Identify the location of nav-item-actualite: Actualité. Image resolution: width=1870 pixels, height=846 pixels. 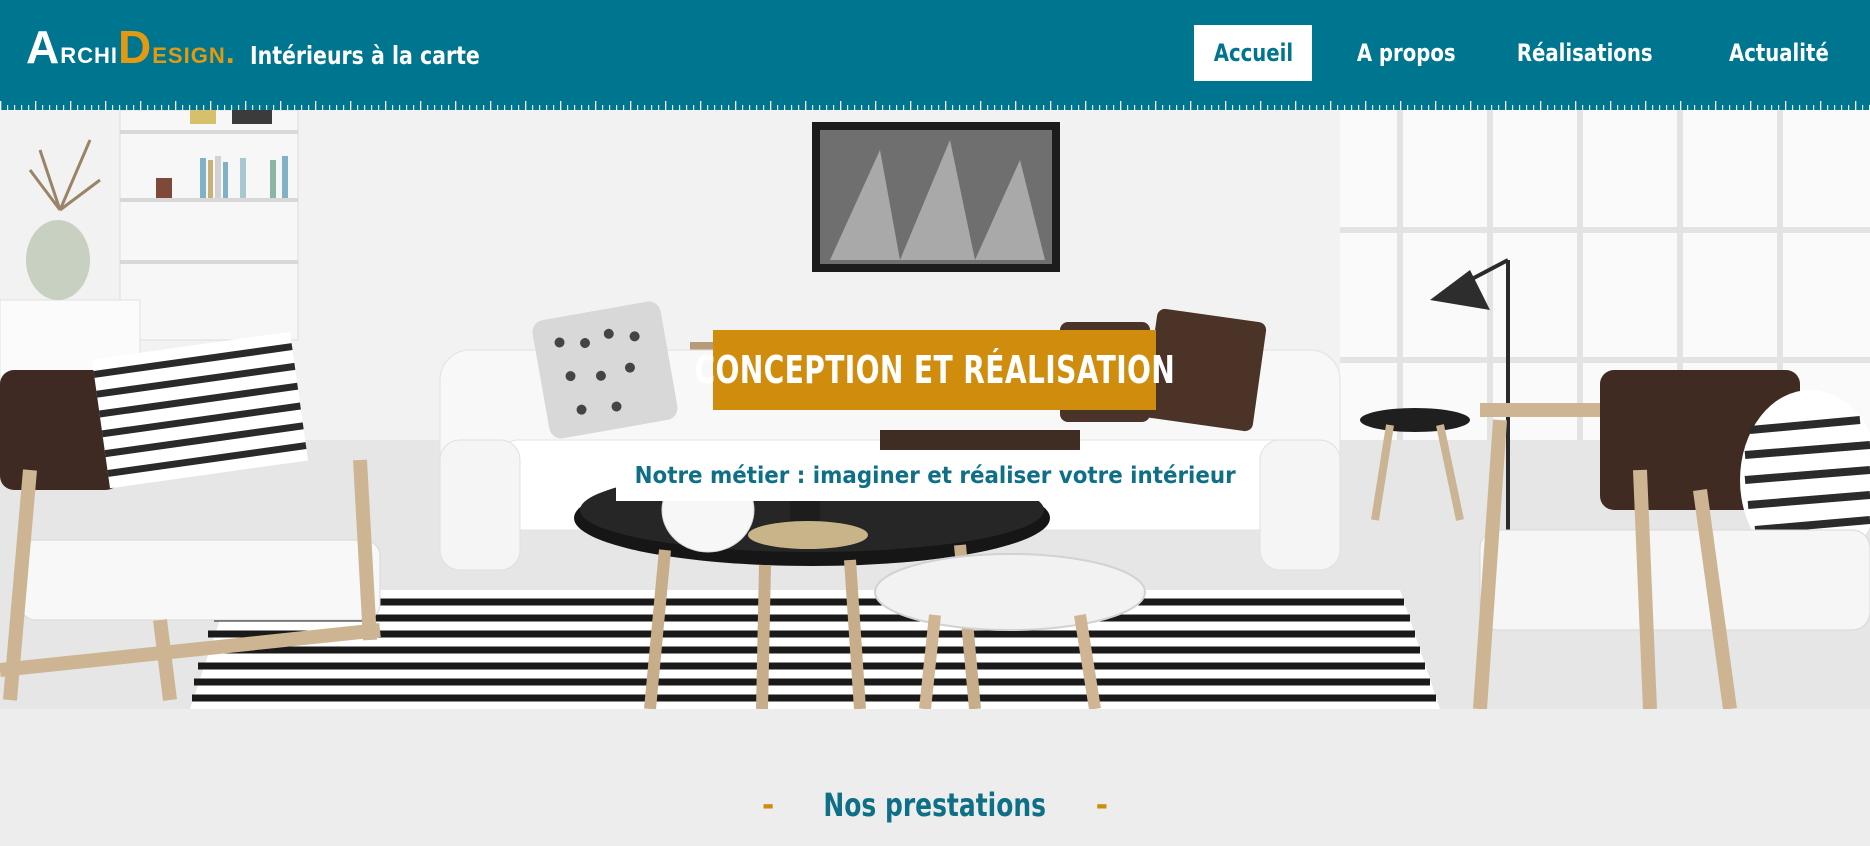
(1779, 53).